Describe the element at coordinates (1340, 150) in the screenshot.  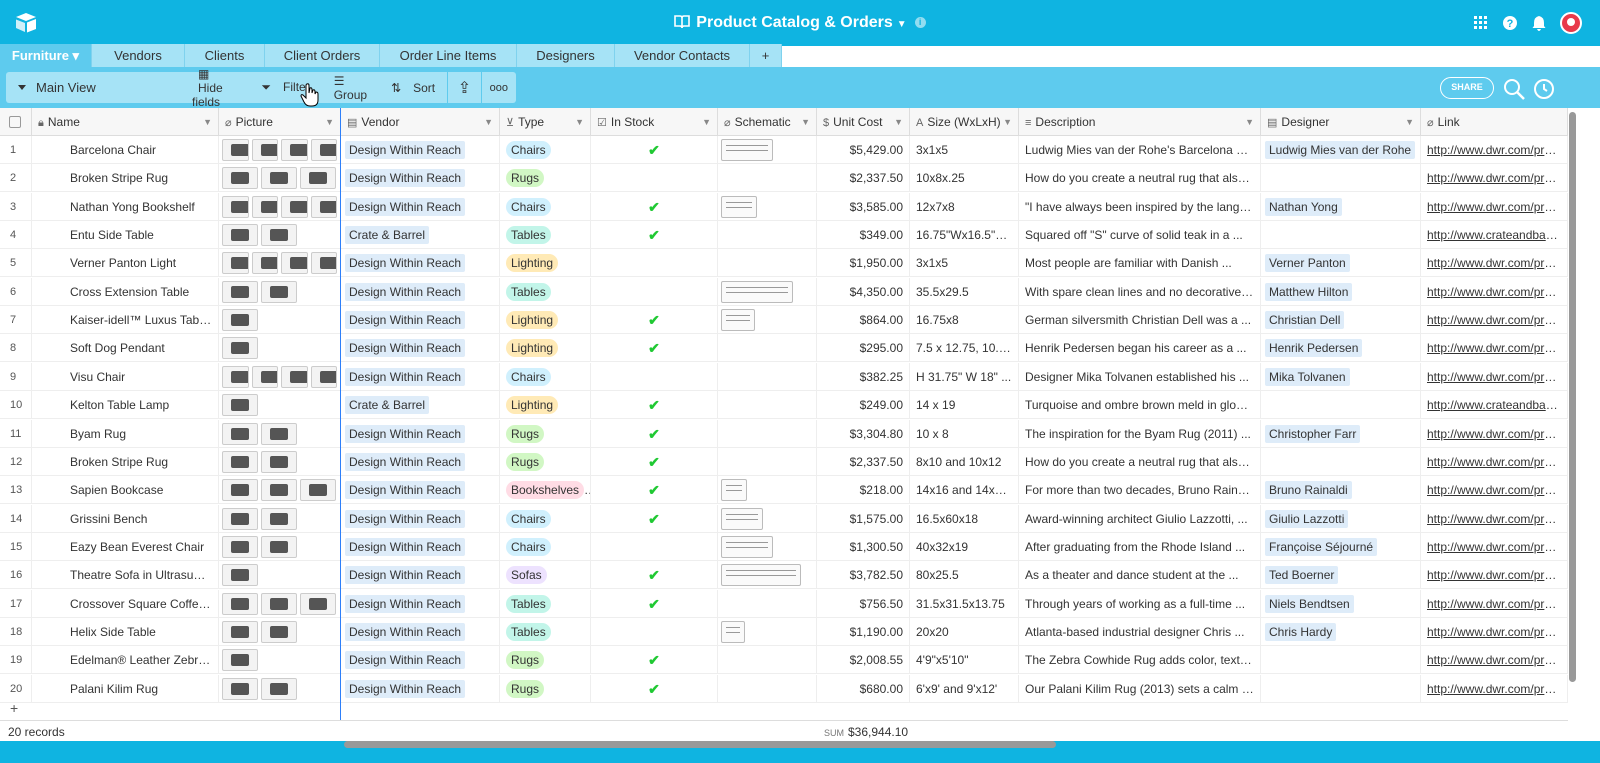
I see `designer-link-chip: Ludwig Mies van der Rohe` at that location.